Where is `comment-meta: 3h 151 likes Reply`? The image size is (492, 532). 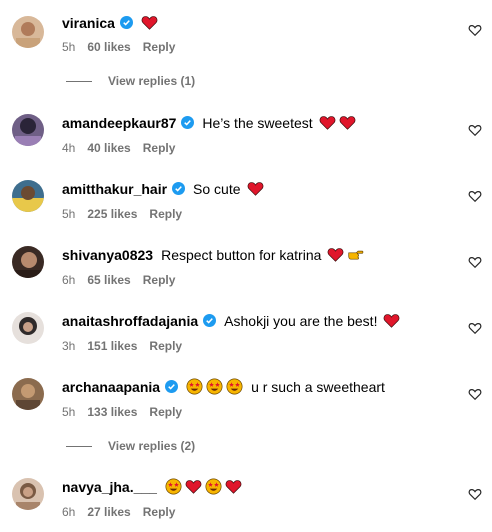 comment-meta: 3h 151 likes Reply is located at coordinates (128, 346).